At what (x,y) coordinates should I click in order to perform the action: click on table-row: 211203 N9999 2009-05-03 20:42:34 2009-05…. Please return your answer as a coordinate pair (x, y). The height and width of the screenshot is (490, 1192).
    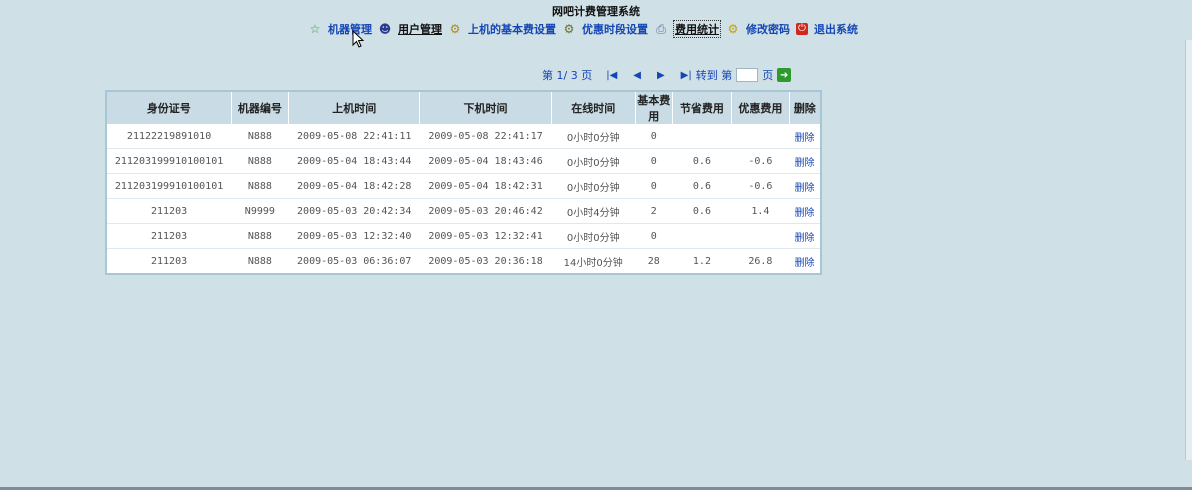
    Looking at the image, I should click on (463, 211).